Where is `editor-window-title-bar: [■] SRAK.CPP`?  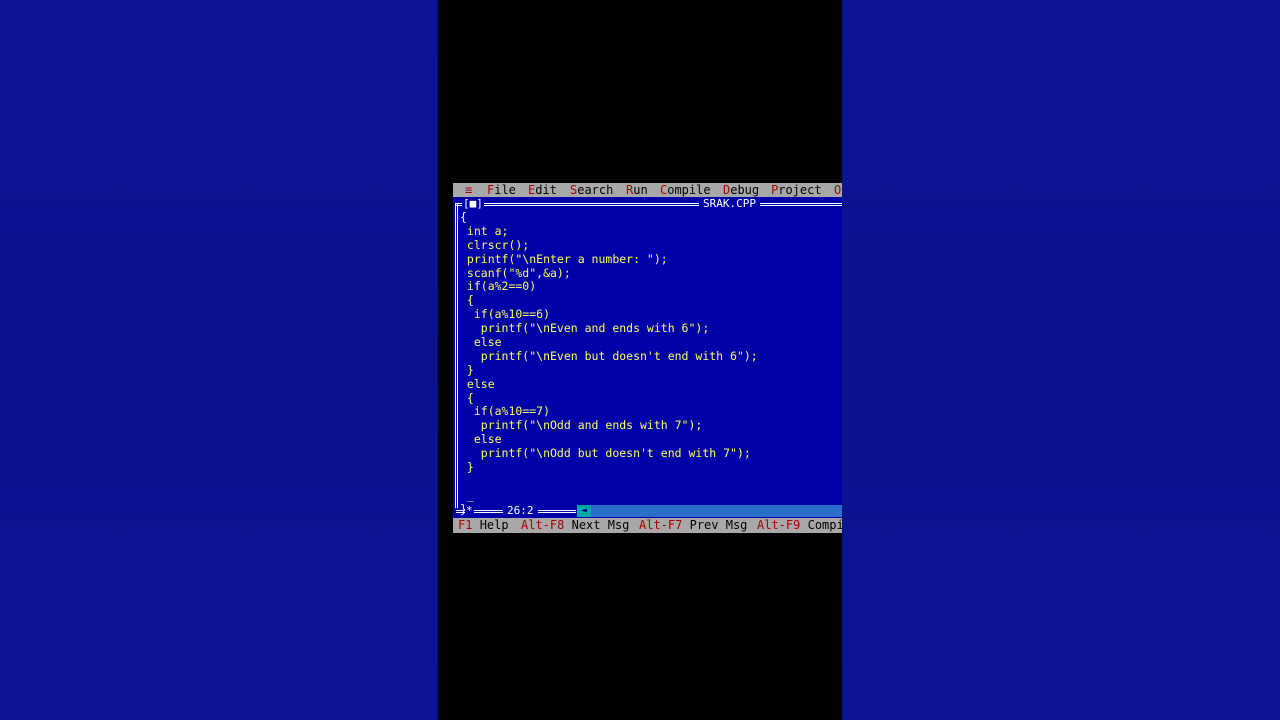
editor-window-title-bar: [■] SRAK.CPP is located at coordinates (647, 204).